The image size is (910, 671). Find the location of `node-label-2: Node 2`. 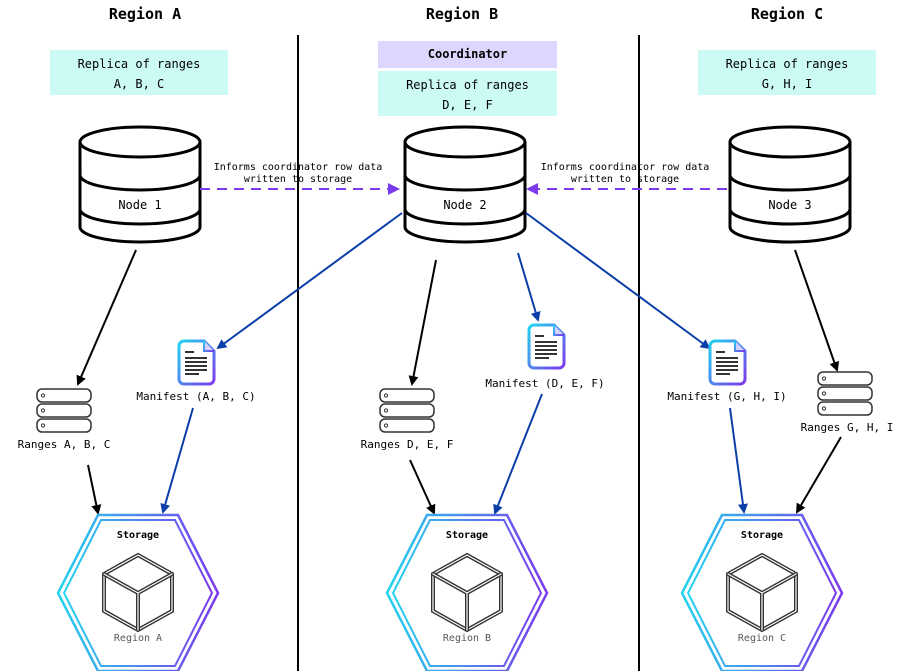

node-label-2: Node 2 is located at coordinates (465, 205).